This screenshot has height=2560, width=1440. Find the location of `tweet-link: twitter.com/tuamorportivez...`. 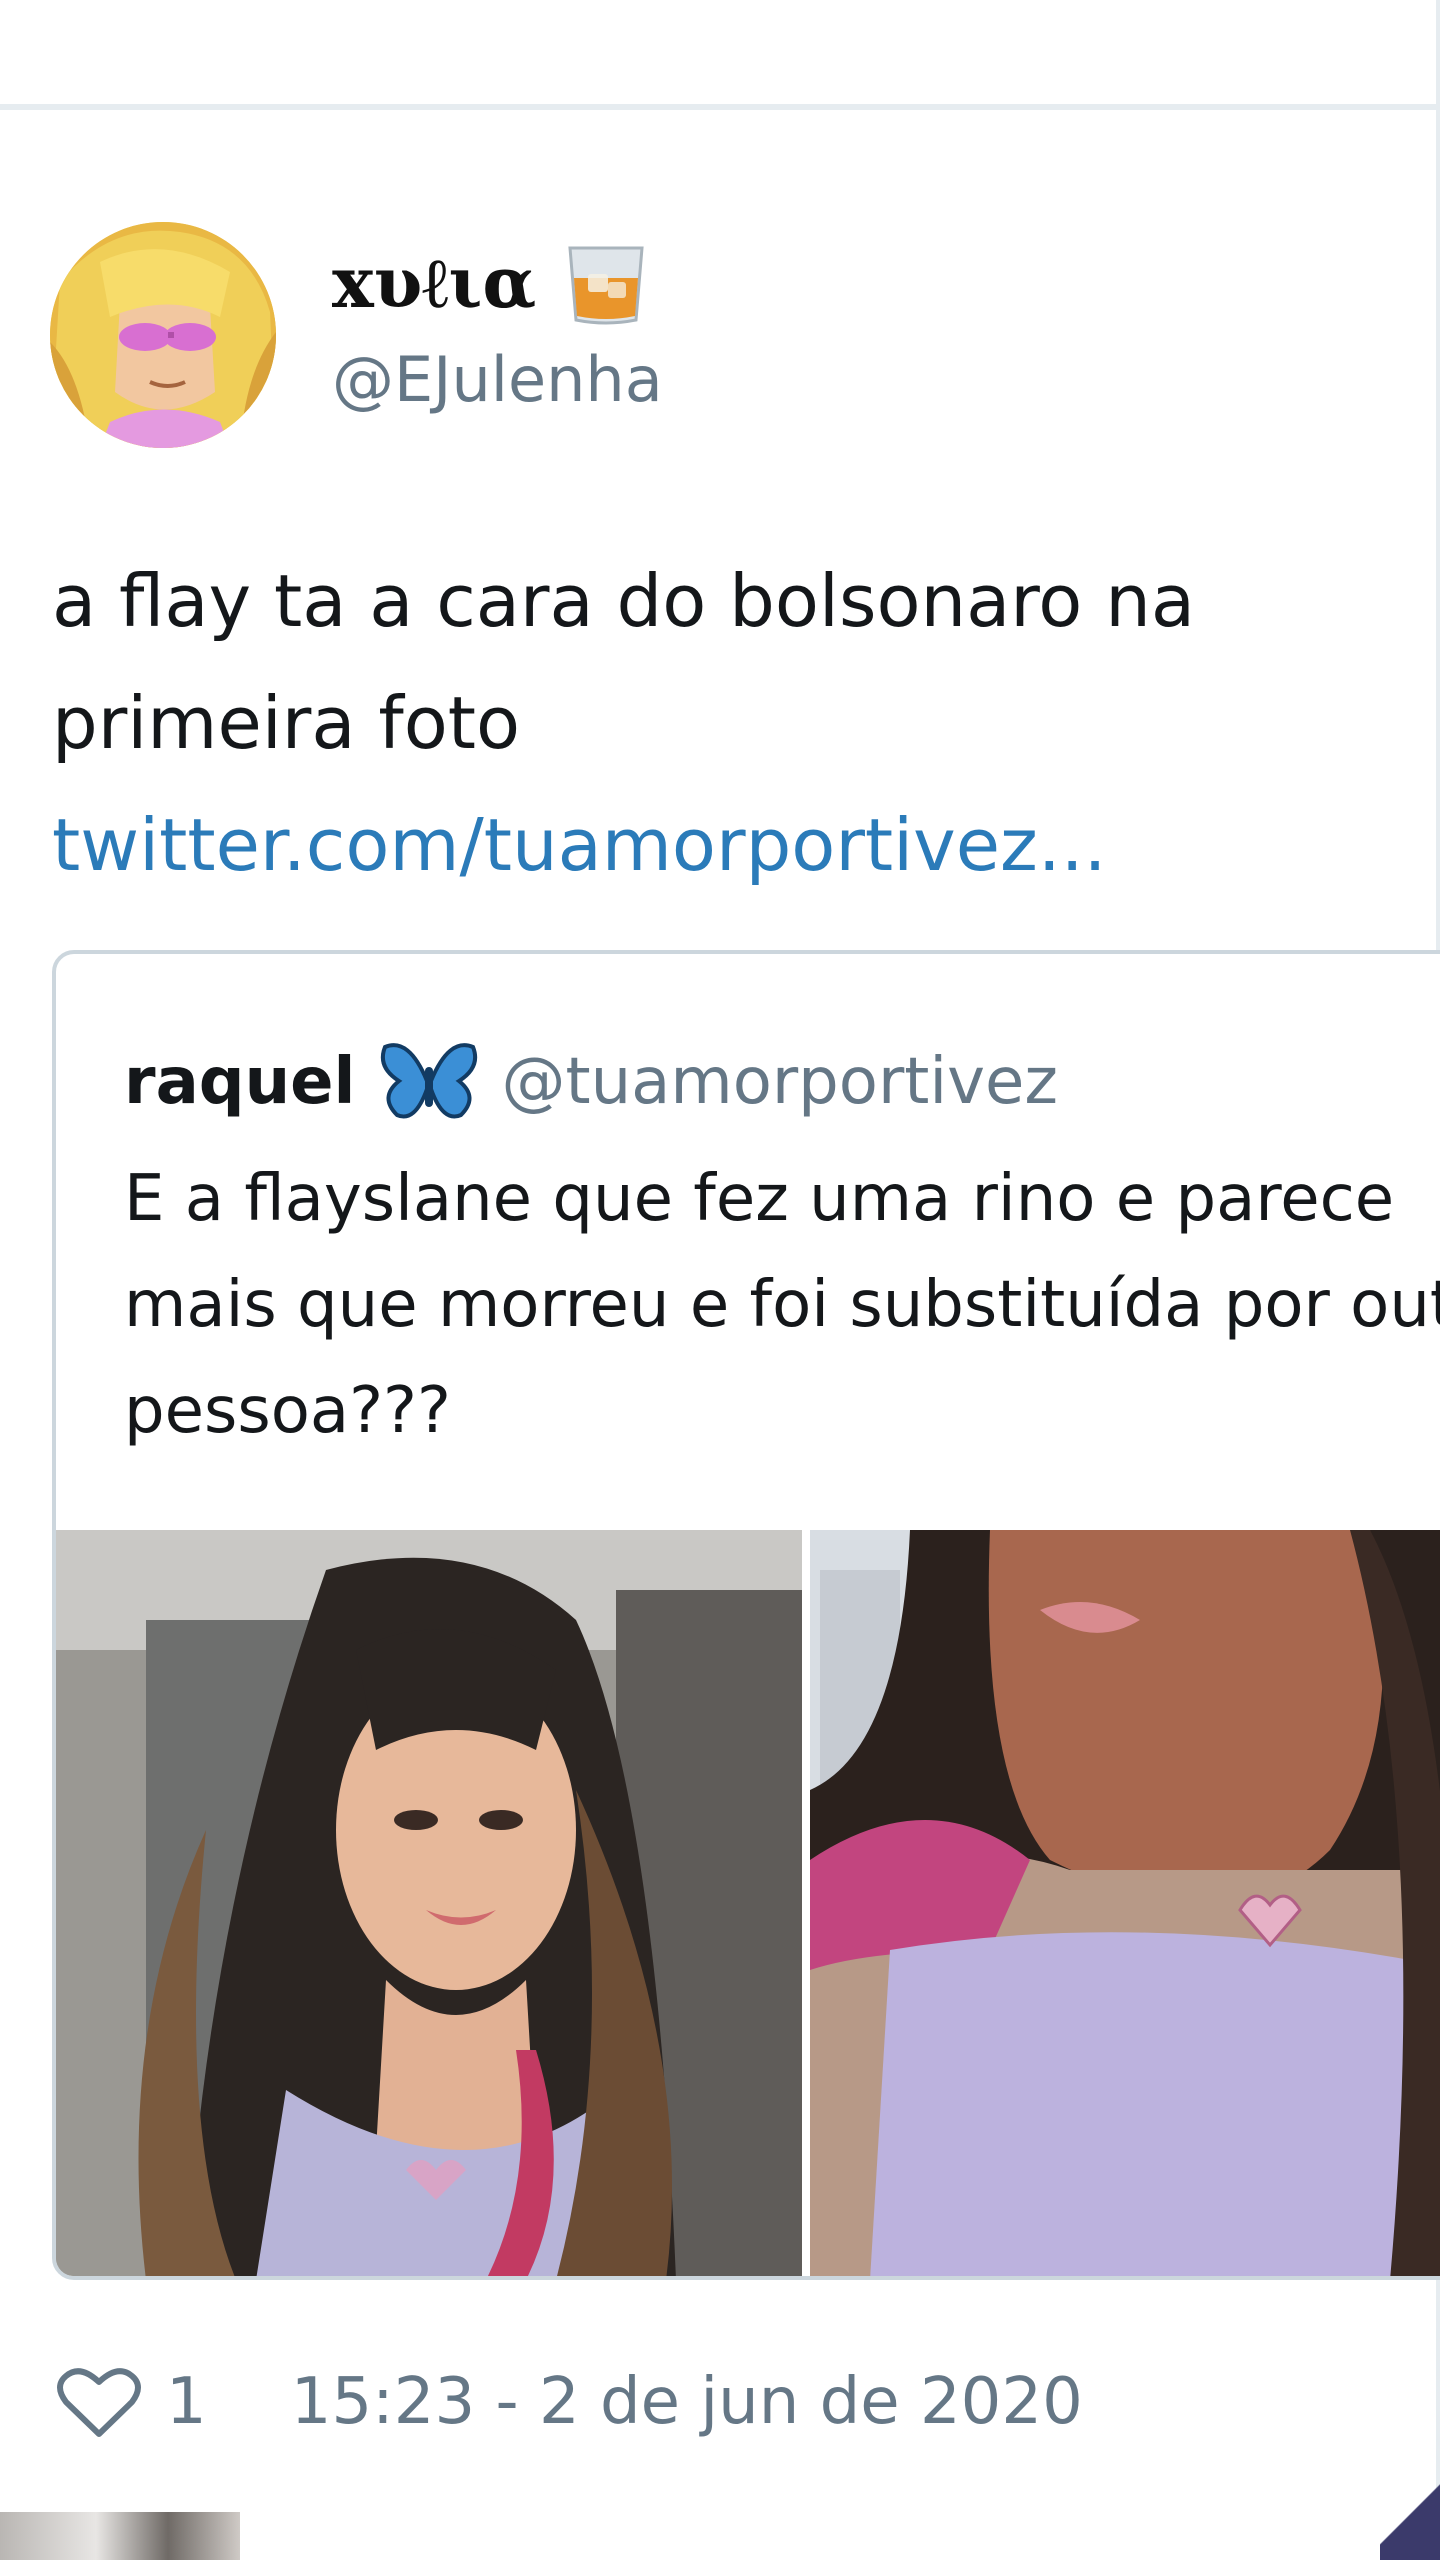

tweet-link: twitter.com/tuamorportivez... is located at coordinates (717, 845).